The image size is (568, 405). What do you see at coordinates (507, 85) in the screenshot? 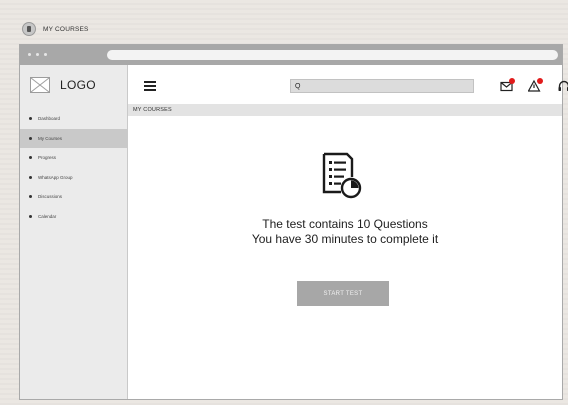
I see `mail-icon` at bounding box center [507, 85].